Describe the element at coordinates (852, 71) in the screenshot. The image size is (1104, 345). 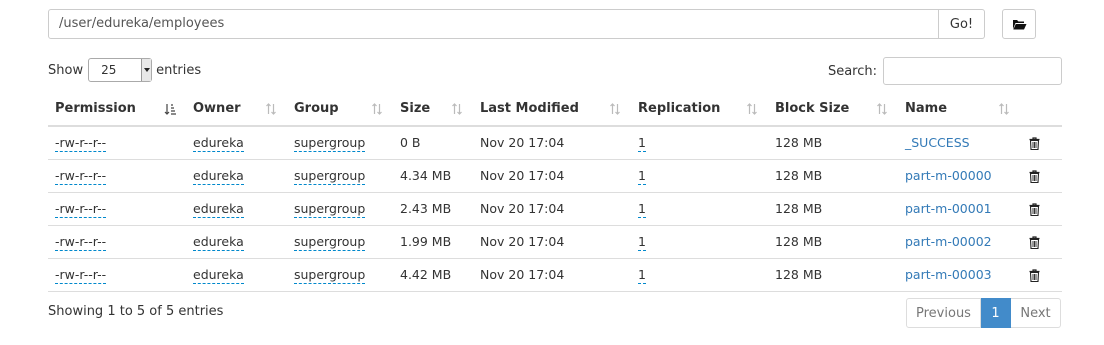
I see `search-label: Search:` at that location.